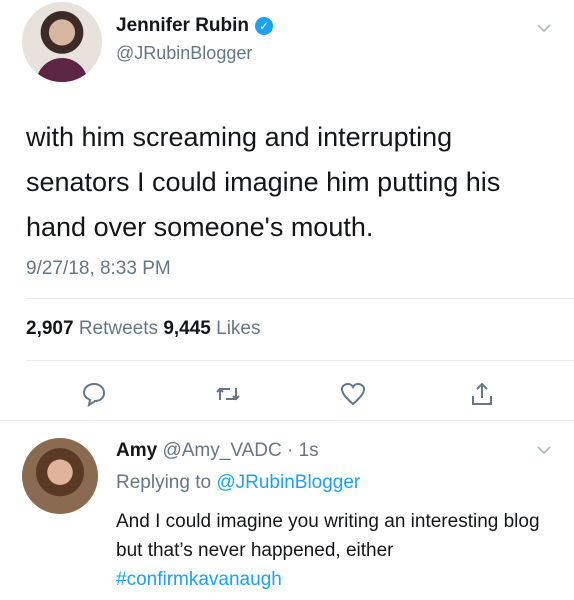 The image size is (574, 600). I want to click on reply-header: Amy @Amy_VADC · 1s, so click(217, 451).